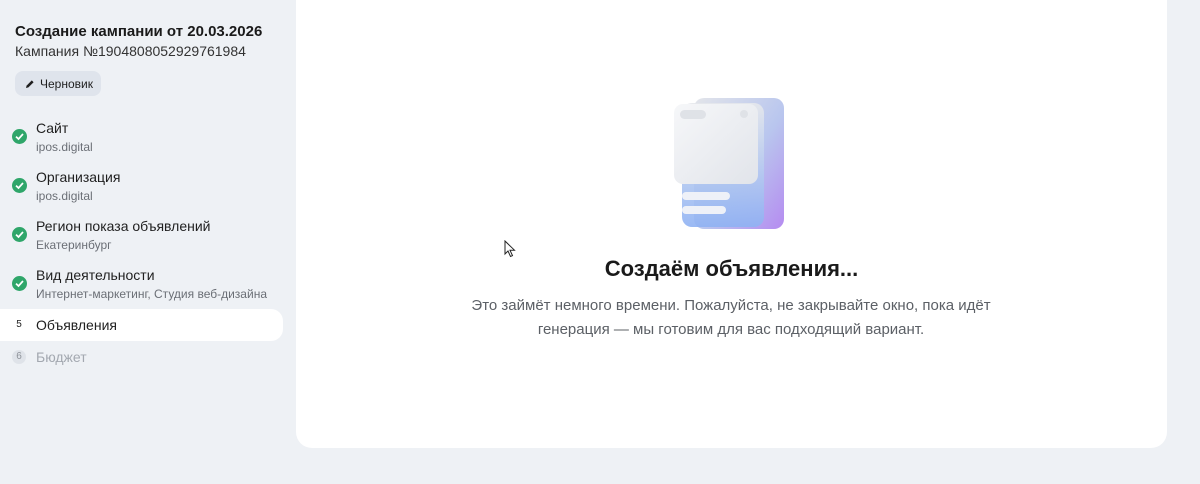 The image size is (1200, 484). What do you see at coordinates (130, 51) in the screenshot?
I see `campaign-number: Кампания №1904808052929761984` at bounding box center [130, 51].